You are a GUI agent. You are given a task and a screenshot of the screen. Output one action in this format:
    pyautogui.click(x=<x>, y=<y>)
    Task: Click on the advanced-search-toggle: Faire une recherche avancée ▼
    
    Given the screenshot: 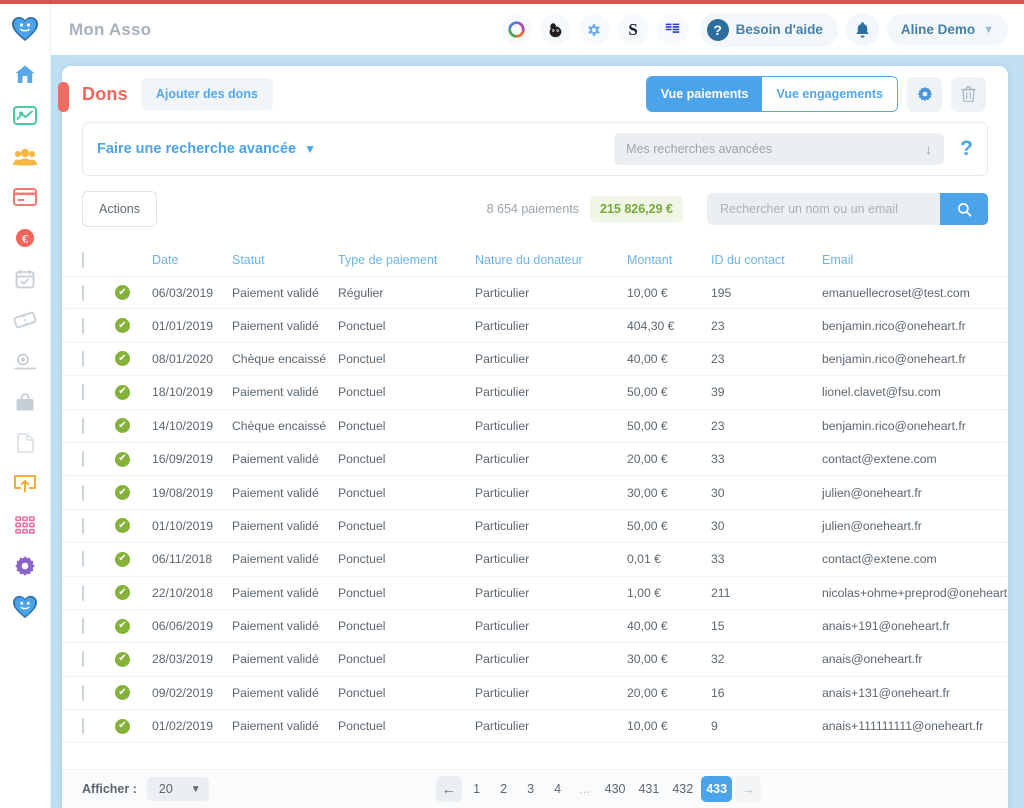 What is the action you would take?
    pyautogui.click(x=206, y=149)
    